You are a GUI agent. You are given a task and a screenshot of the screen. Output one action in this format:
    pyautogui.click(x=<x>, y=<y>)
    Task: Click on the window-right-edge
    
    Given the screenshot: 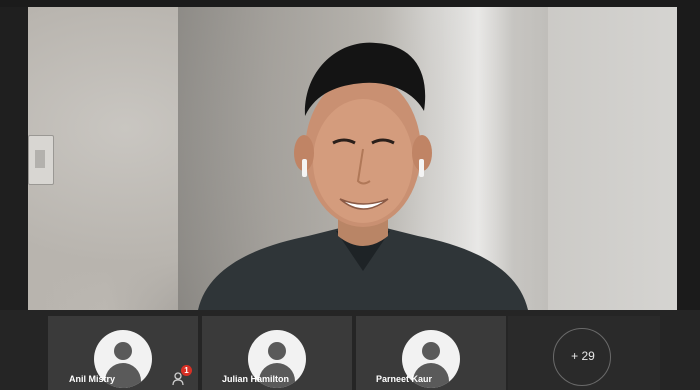 What is the action you would take?
    pyautogui.click(x=688, y=158)
    